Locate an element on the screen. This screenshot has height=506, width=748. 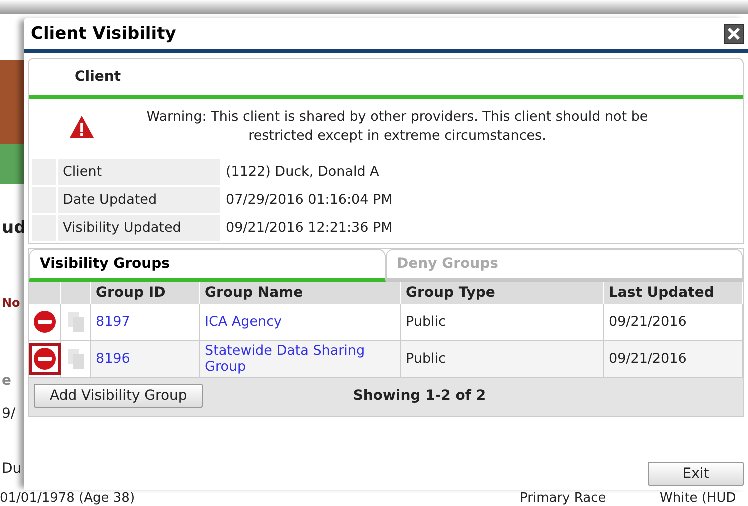
pager-text: Showing 1-2 of 2 is located at coordinates (419, 396).